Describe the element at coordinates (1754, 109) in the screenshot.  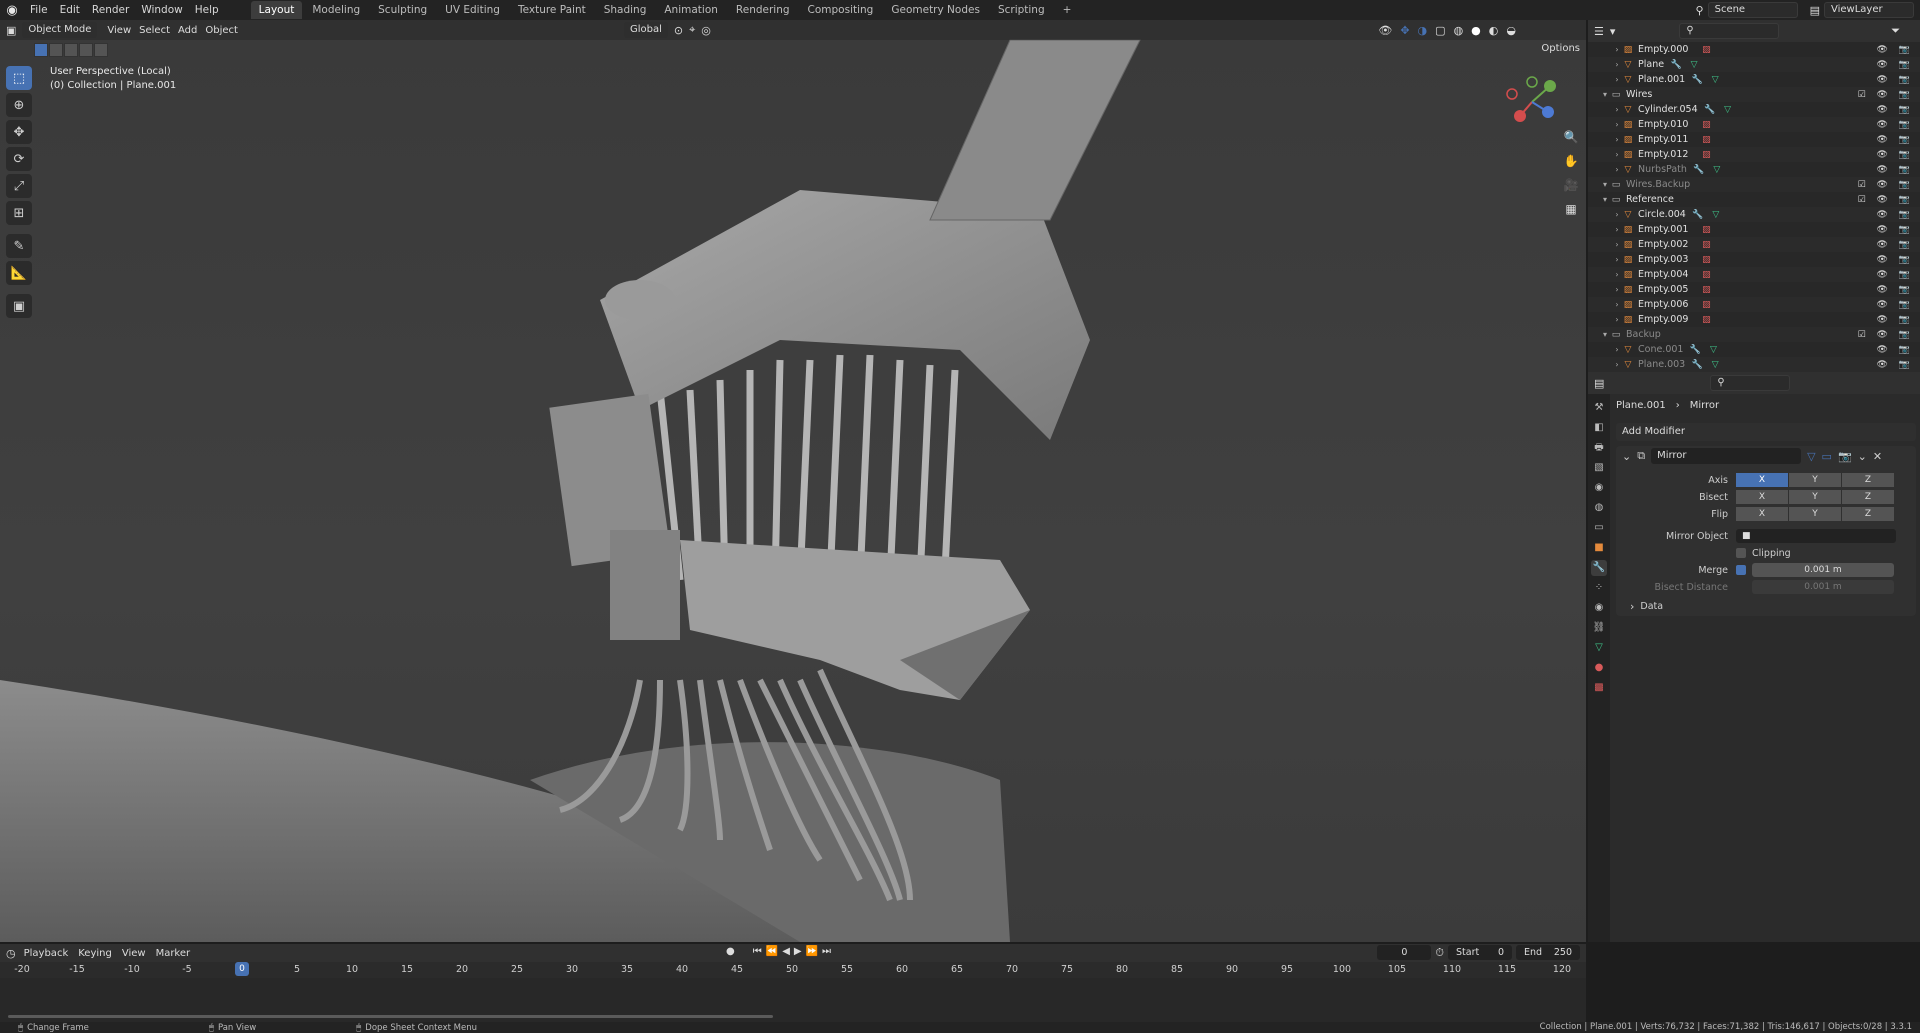
I see `outliner-item: › ▽ Cylinder.054 🔧 ▽ 👁 📷` at that location.